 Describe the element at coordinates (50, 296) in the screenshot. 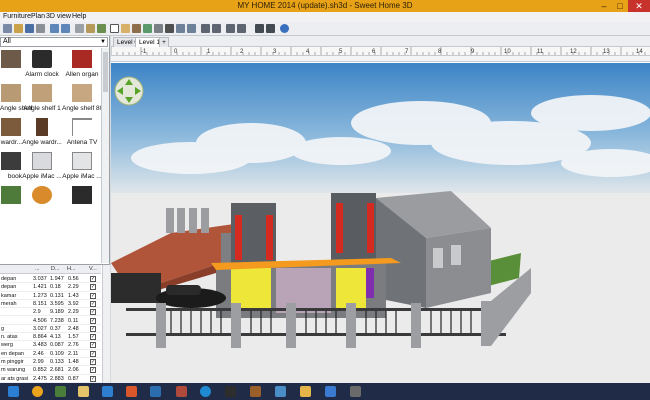

I see `table-row: kamar 1.273 0.131 1.43 ✓` at that location.